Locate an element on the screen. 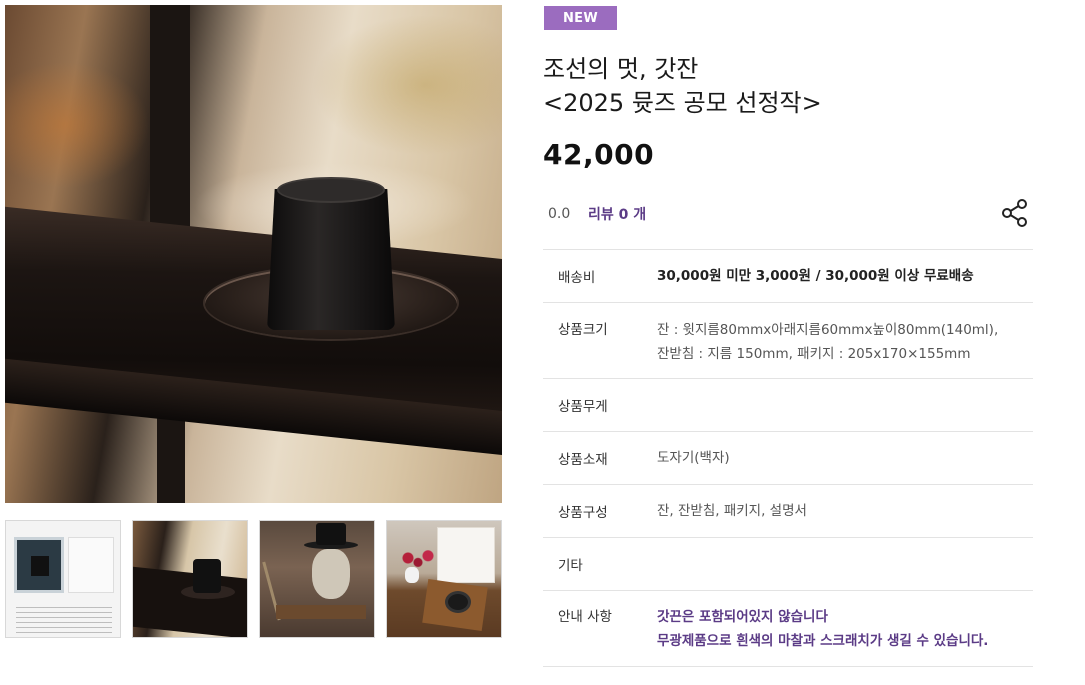 The width and height of the screenshot is (1085, 685). thumbnail-strip is located at coordinates (253, 579).